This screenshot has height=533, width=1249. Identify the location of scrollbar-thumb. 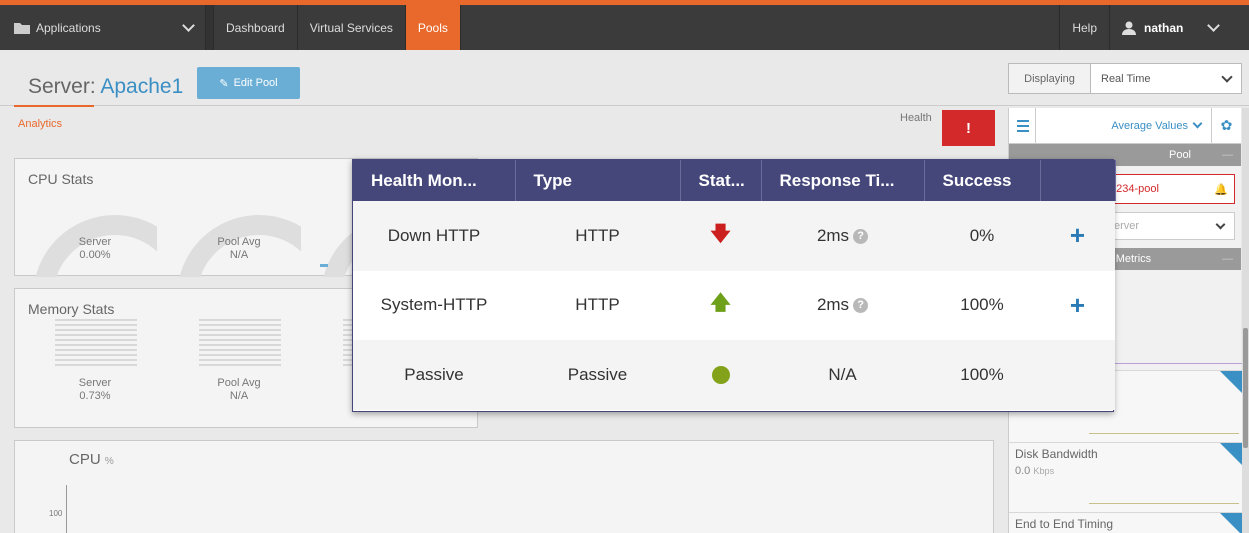
(1245, 388).